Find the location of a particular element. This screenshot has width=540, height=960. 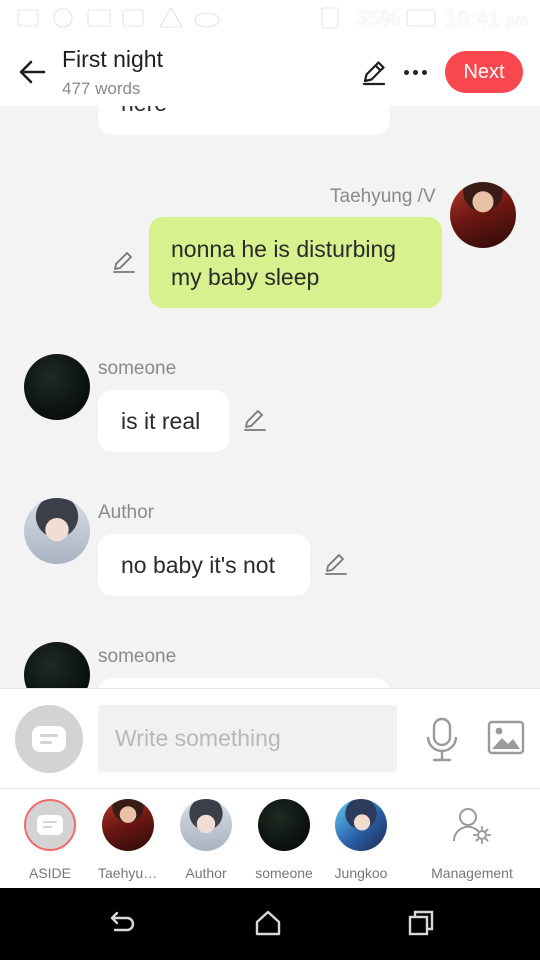

message-text: here is located at coordinates (144, 111).